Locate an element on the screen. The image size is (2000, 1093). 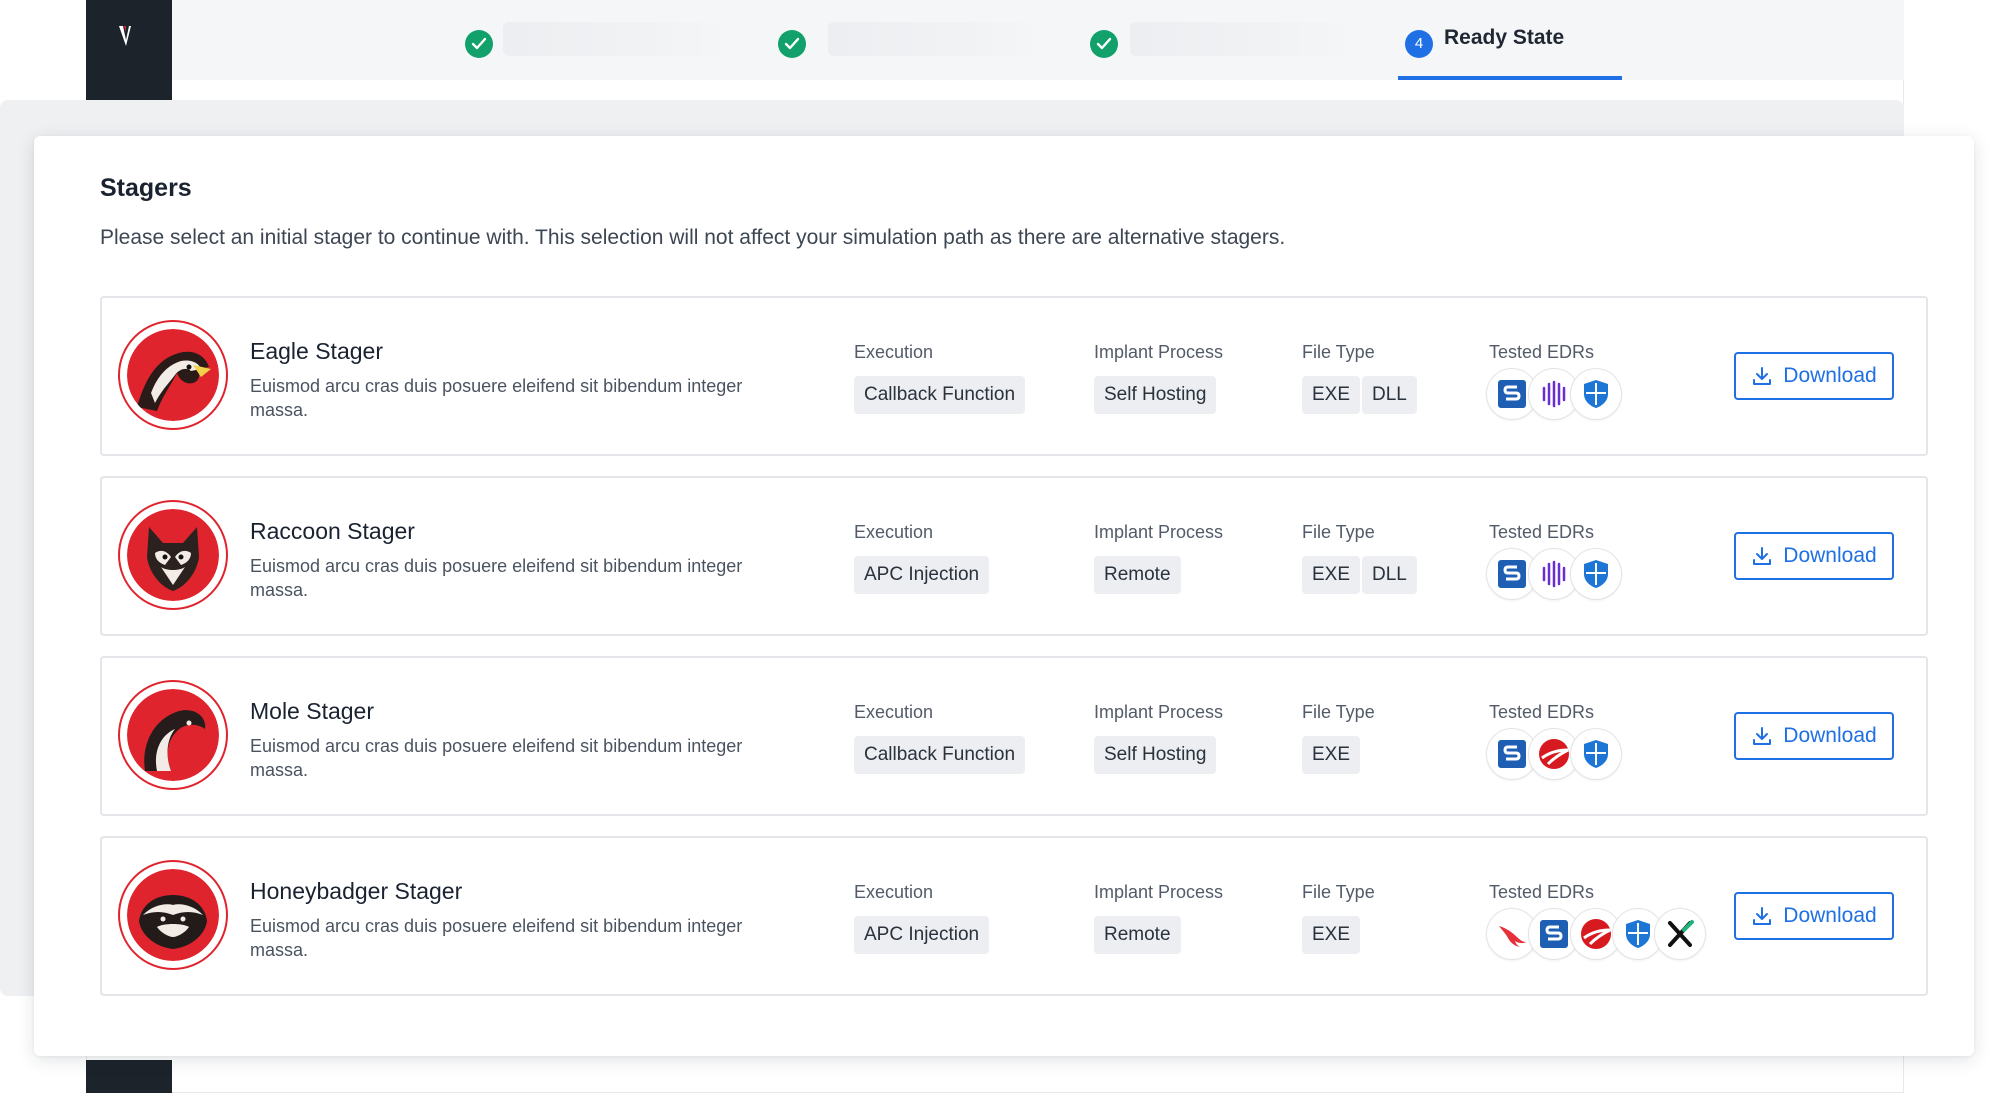
step-2-label-placeholder is located at coordinates (938, 39).